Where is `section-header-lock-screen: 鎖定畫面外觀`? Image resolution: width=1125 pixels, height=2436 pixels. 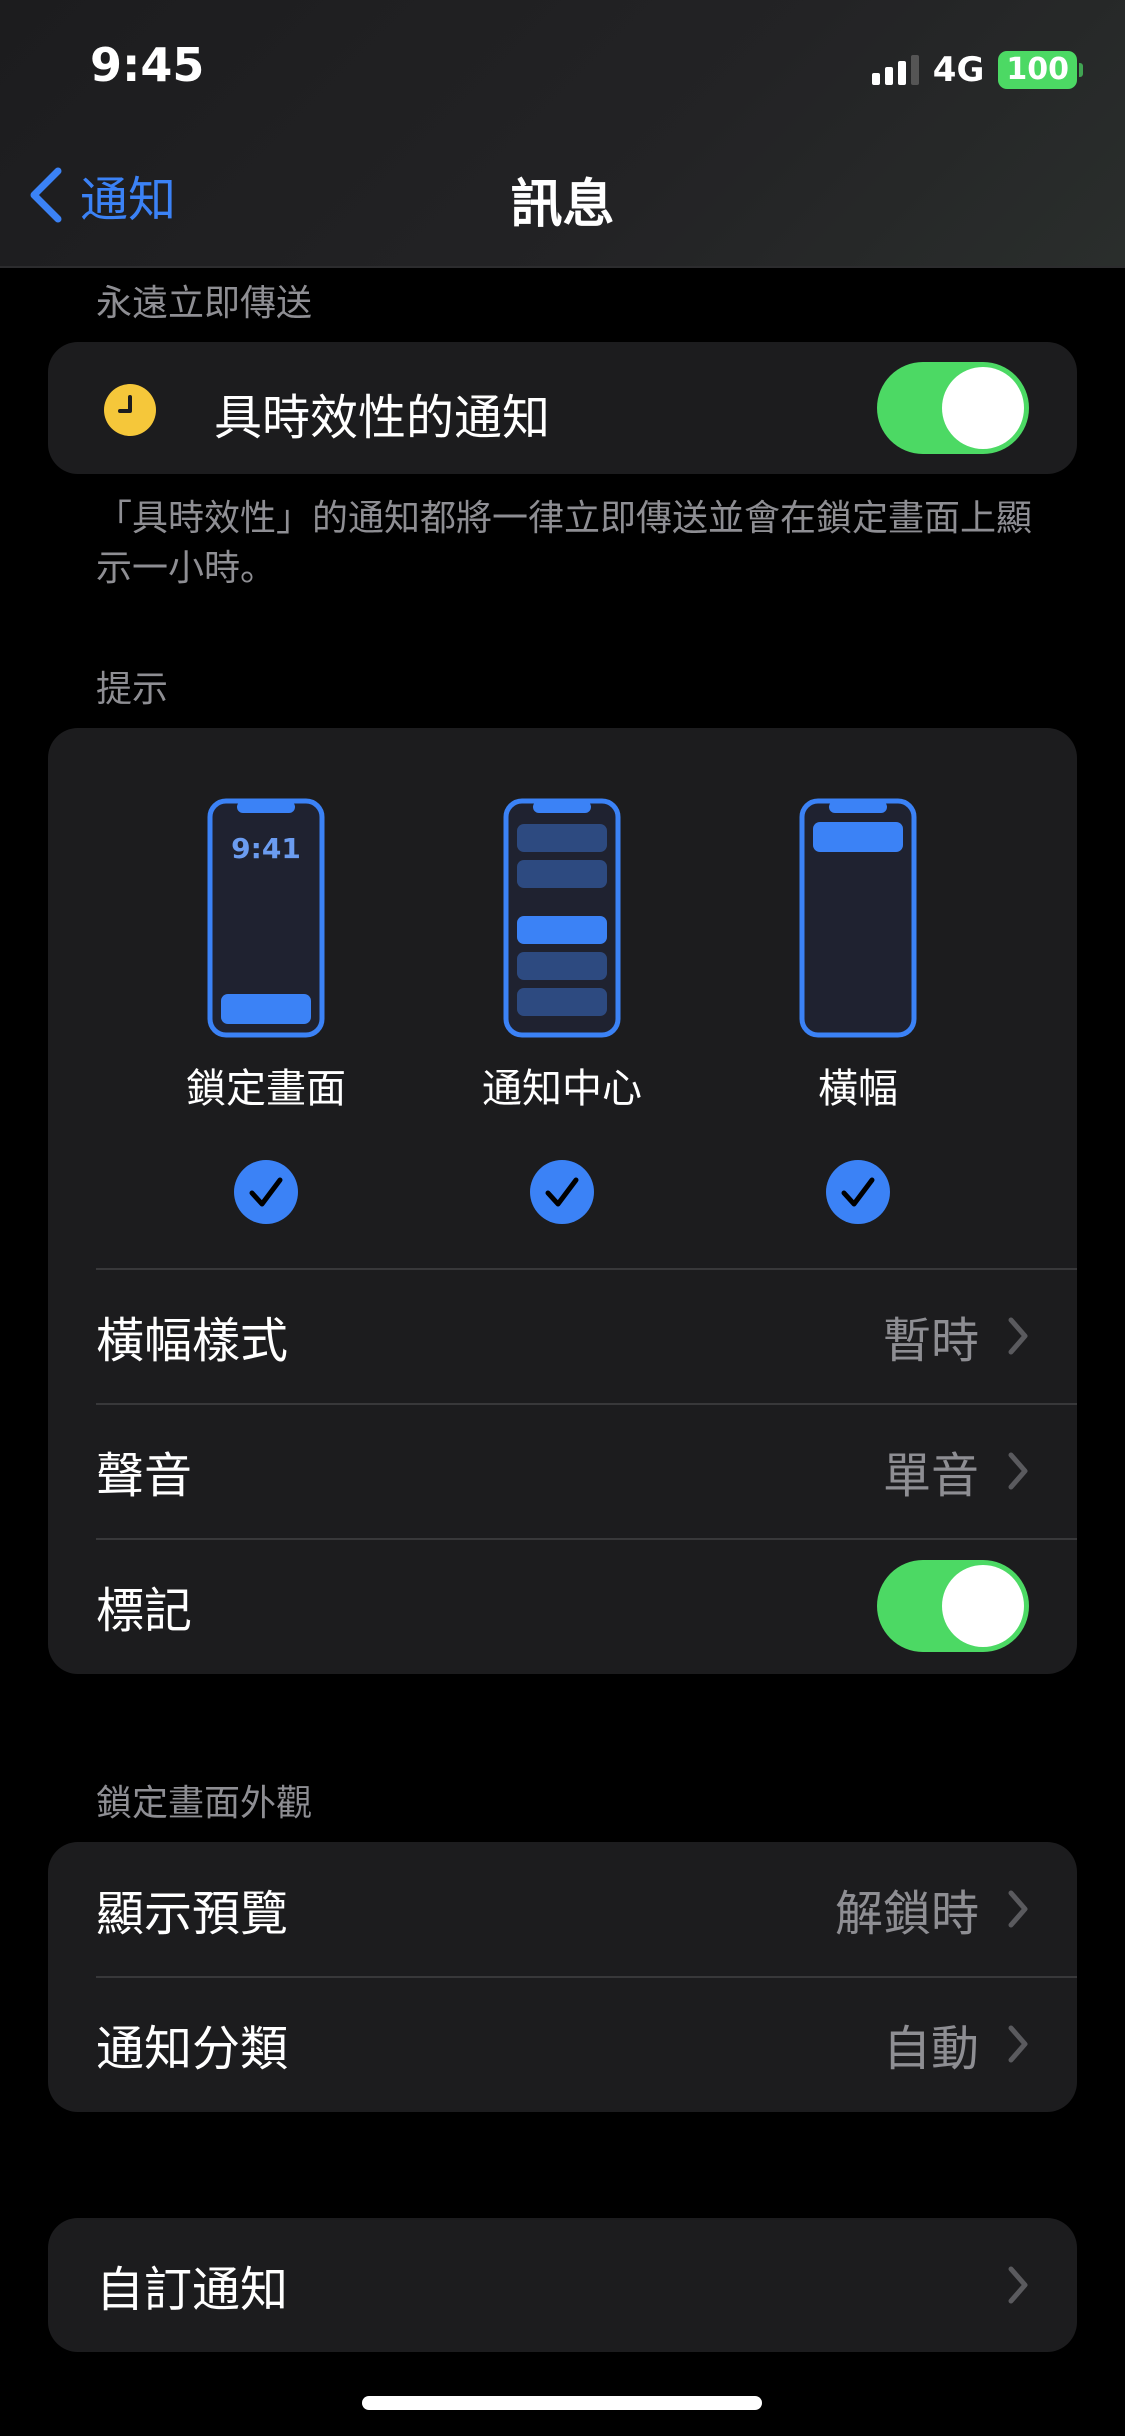
section-header-lock-screen: 鎖定畫面外觀 is located at coordinates (204, 1803).